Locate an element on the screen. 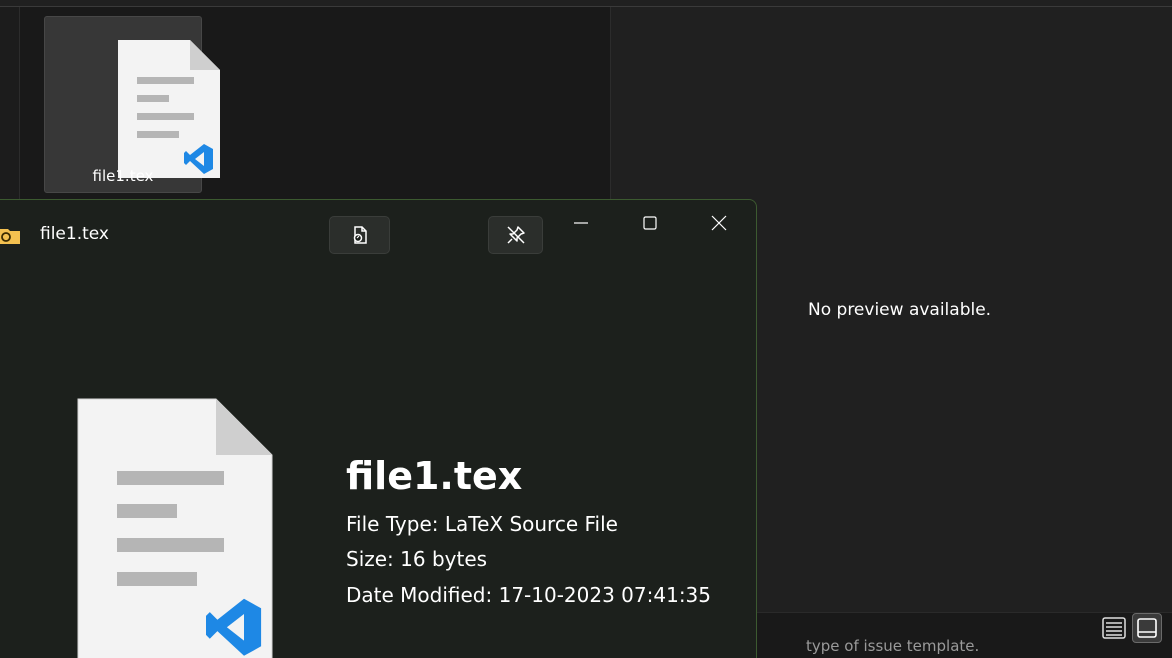 The height and width of the screenshot is (658, 1172). tiles-view-button is located at coordinates (1147, 628).